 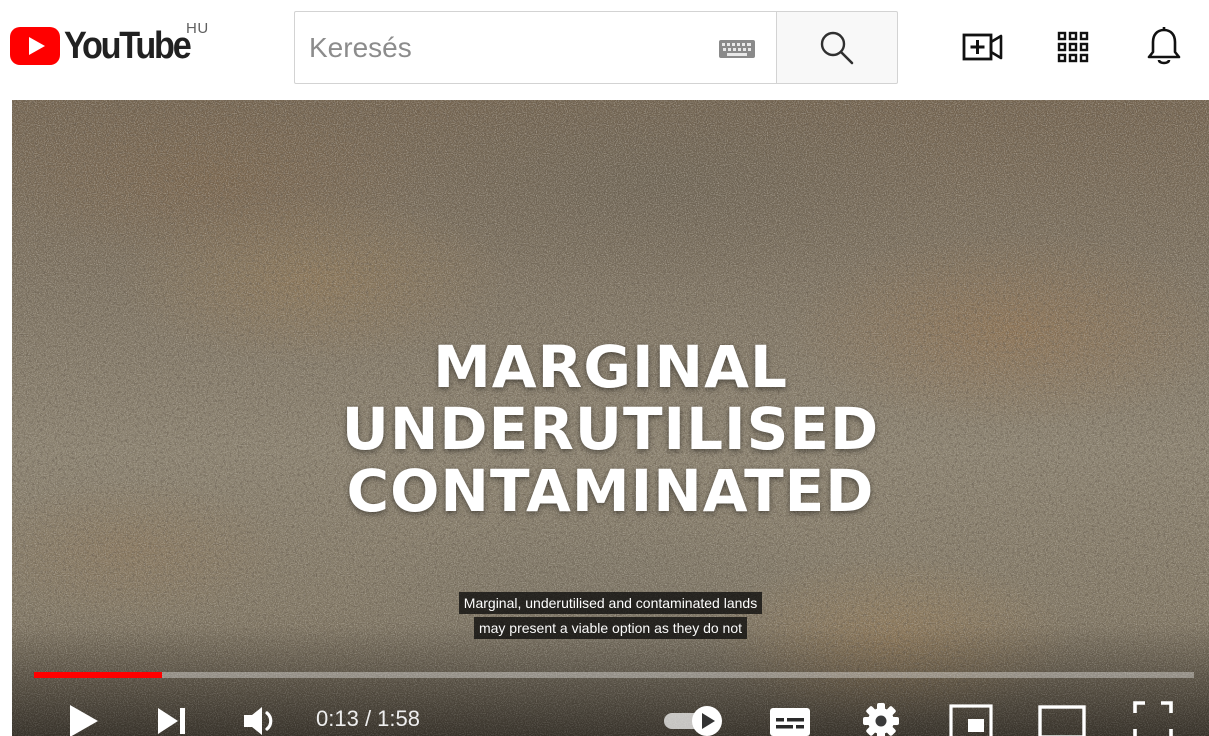 What do you see at coordinates (35, 46) in the screenshot?
I see `youtube-play-logo-icon` at bounding box center [35, 46].